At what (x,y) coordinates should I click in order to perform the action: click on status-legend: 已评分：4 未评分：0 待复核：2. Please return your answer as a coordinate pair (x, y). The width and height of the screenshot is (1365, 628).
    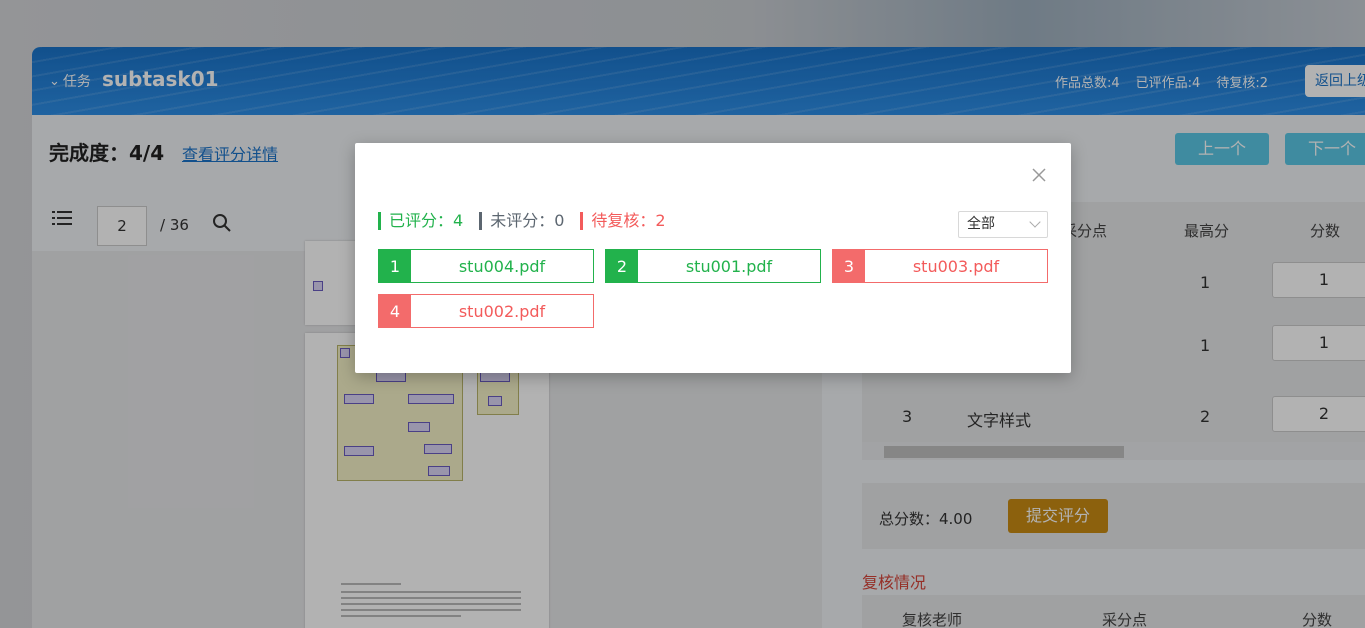
    Looking at the image, I should click on (522, 221).